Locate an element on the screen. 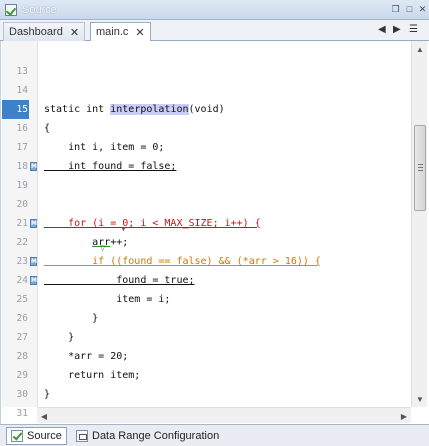  tab-label: main.c is located at coordinates (112, 32).